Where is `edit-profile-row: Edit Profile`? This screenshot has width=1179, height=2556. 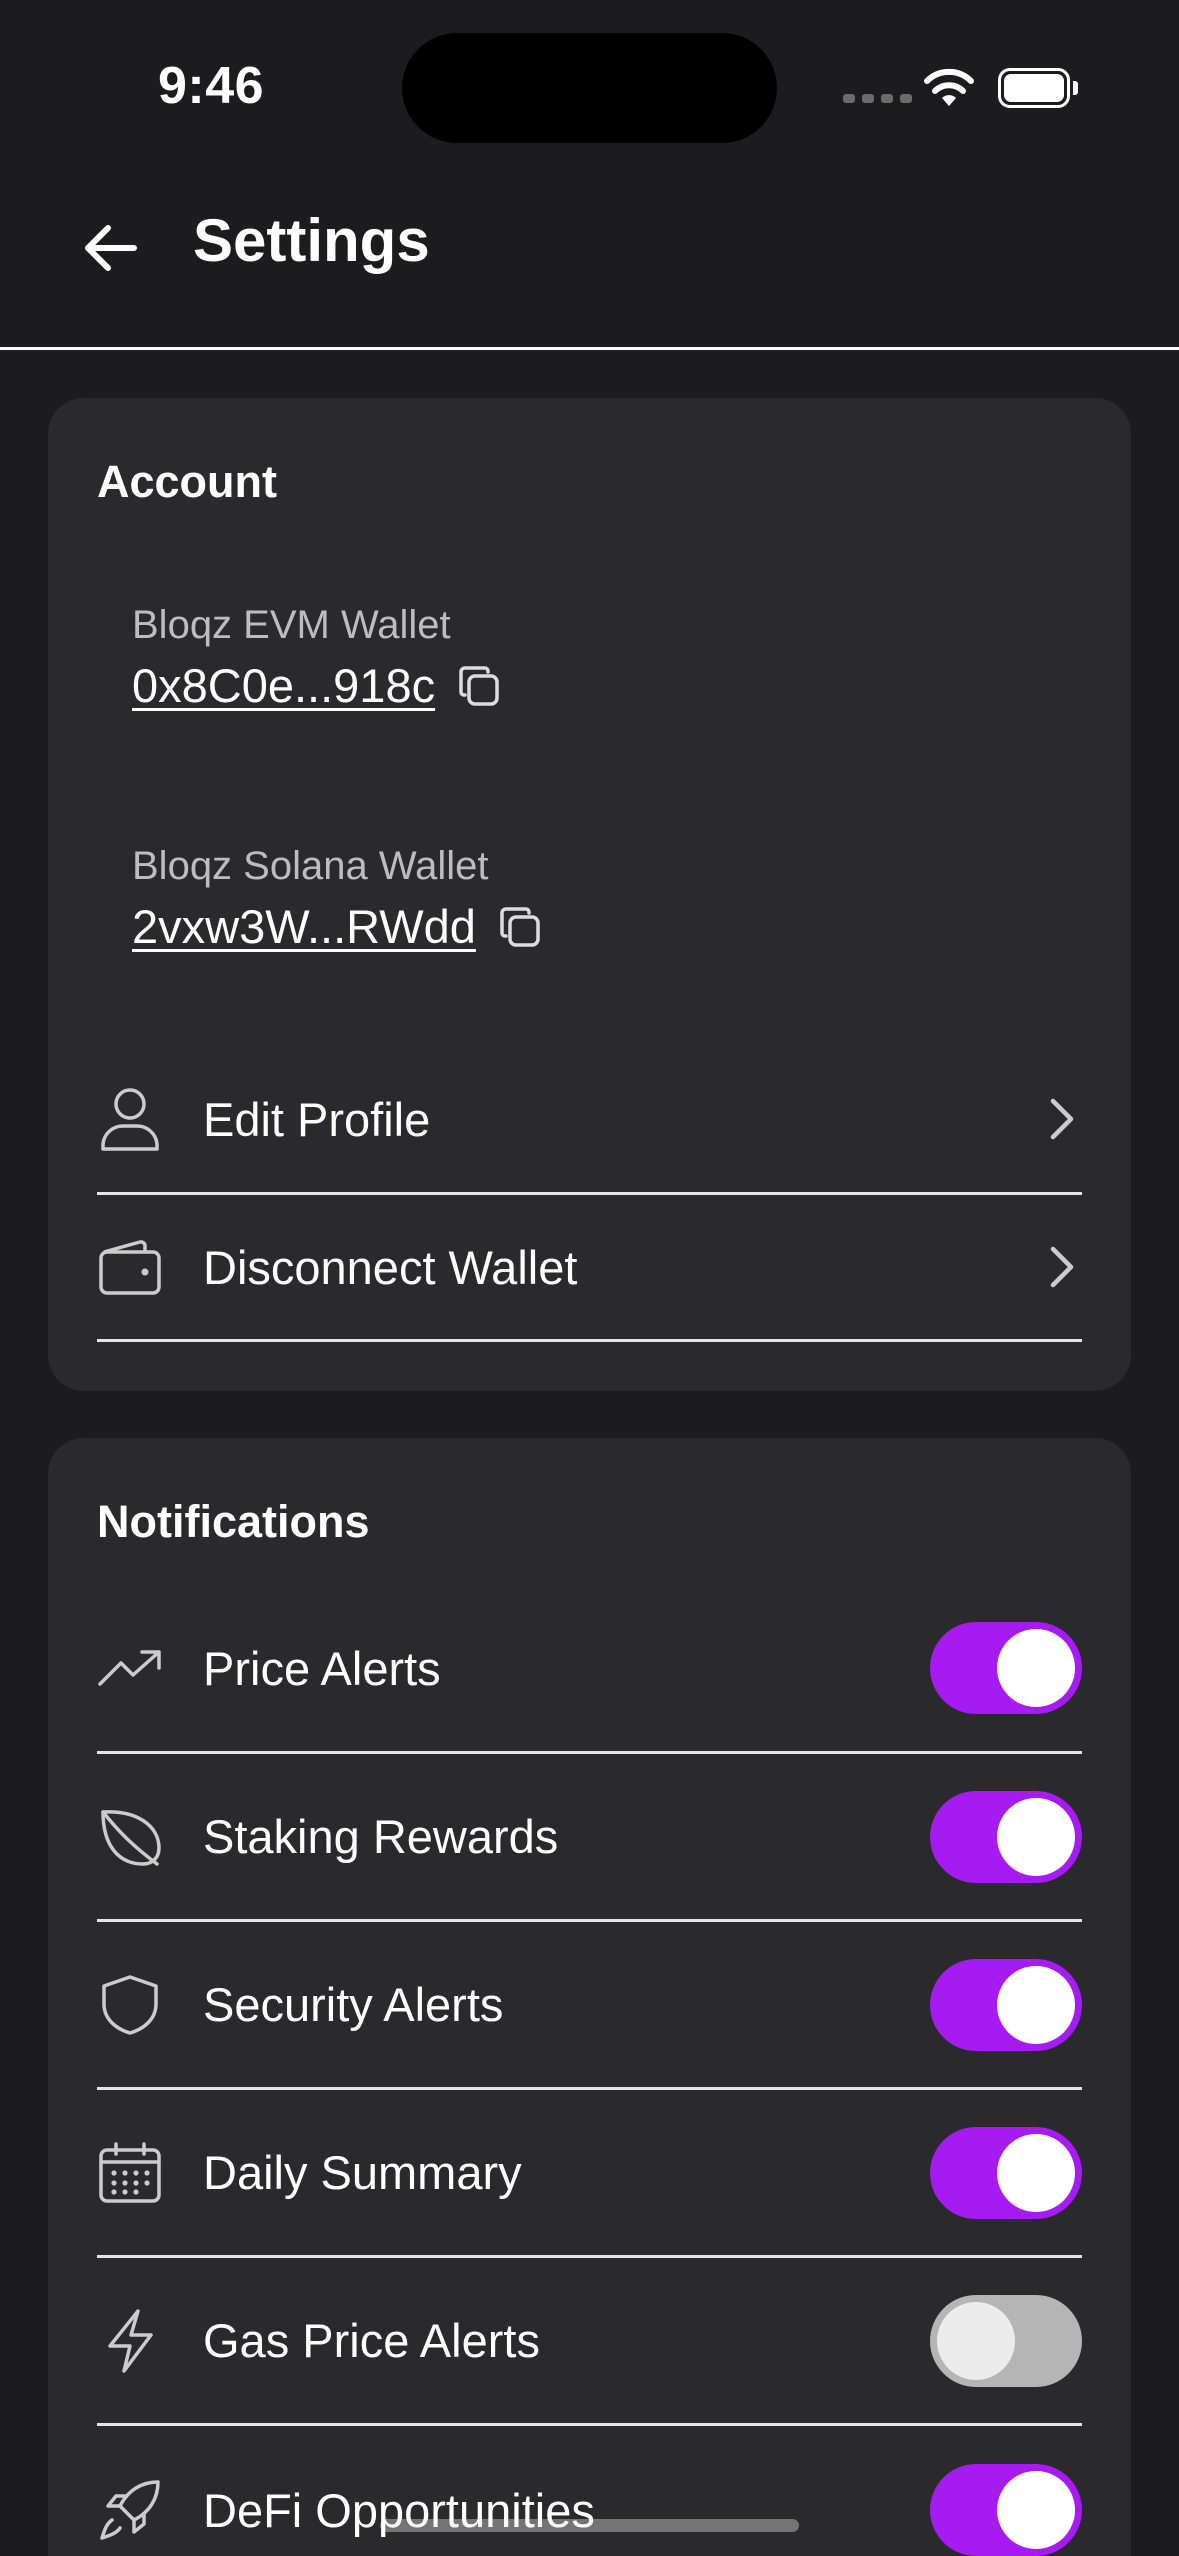
edit-profile-row: Edit Profile is located at coordinates (589, 1120).